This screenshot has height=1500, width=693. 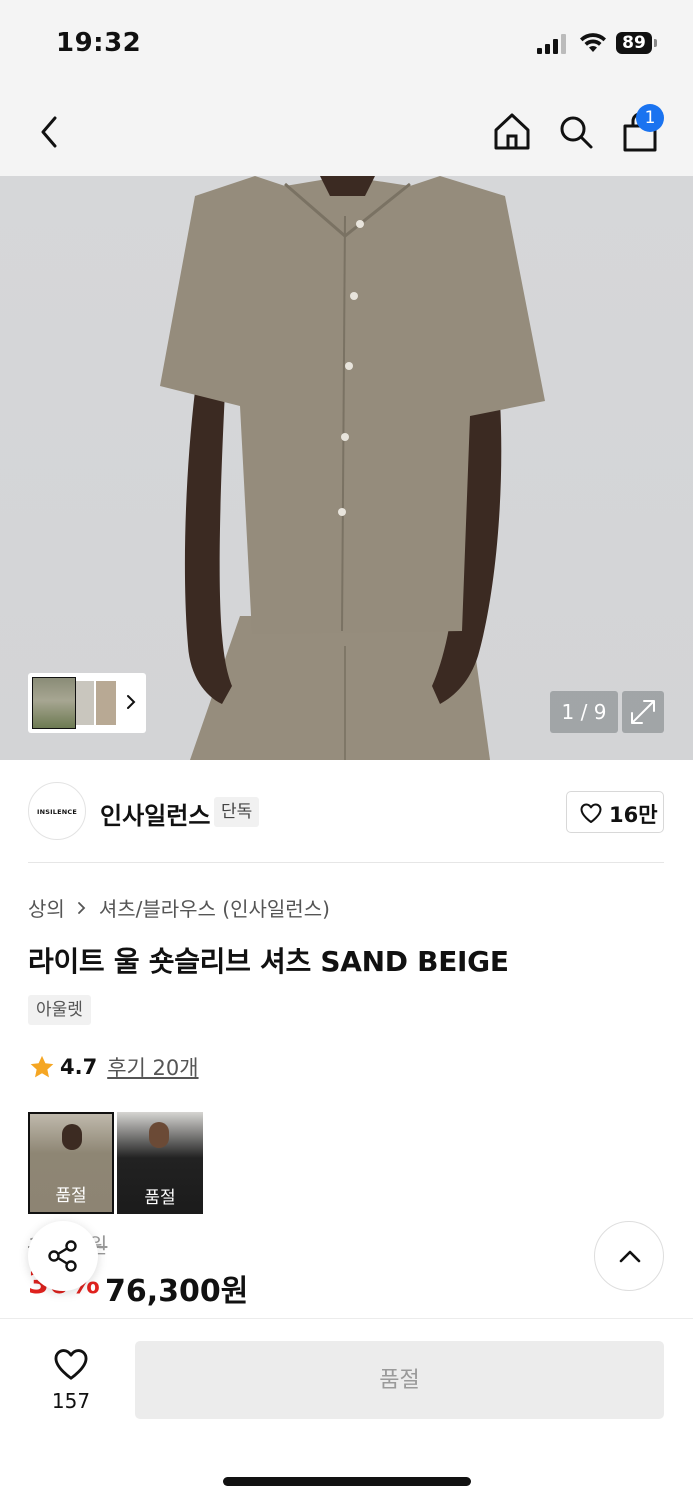 I want to click on star-icon, so click(x=42, y=1066).